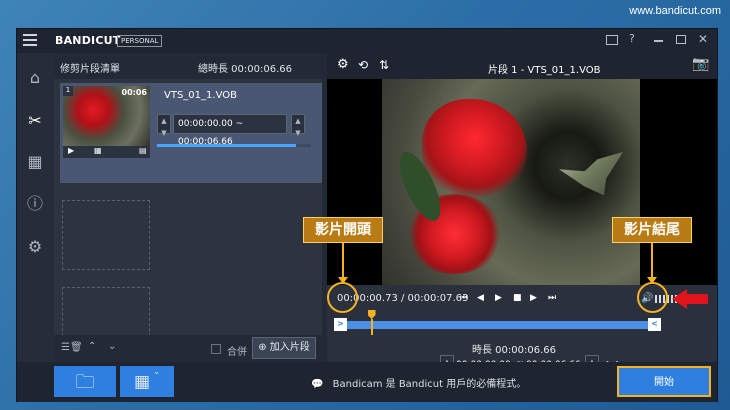 The image size is (730, 410). I want to click on bird-shape, so click(591, 174).